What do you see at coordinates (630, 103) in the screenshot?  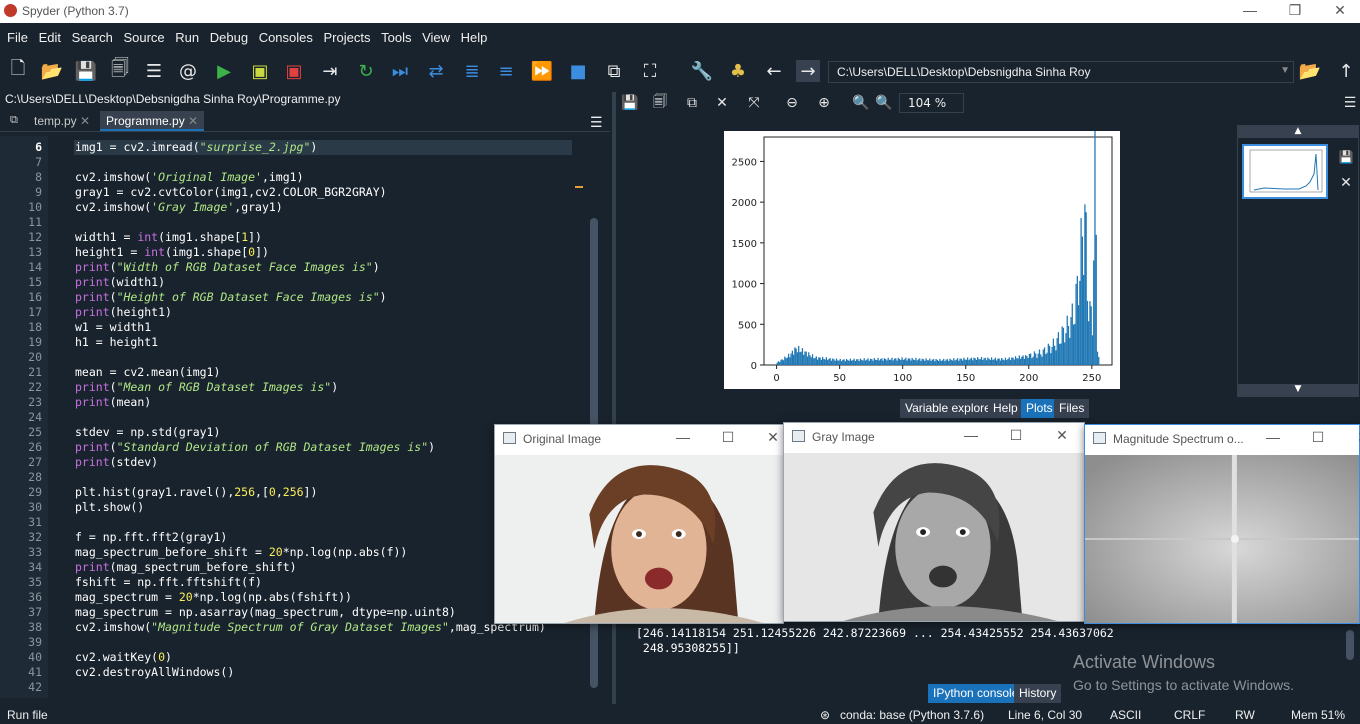 I see `save-plot-icon: 💾` at bounding box center [630, 103].